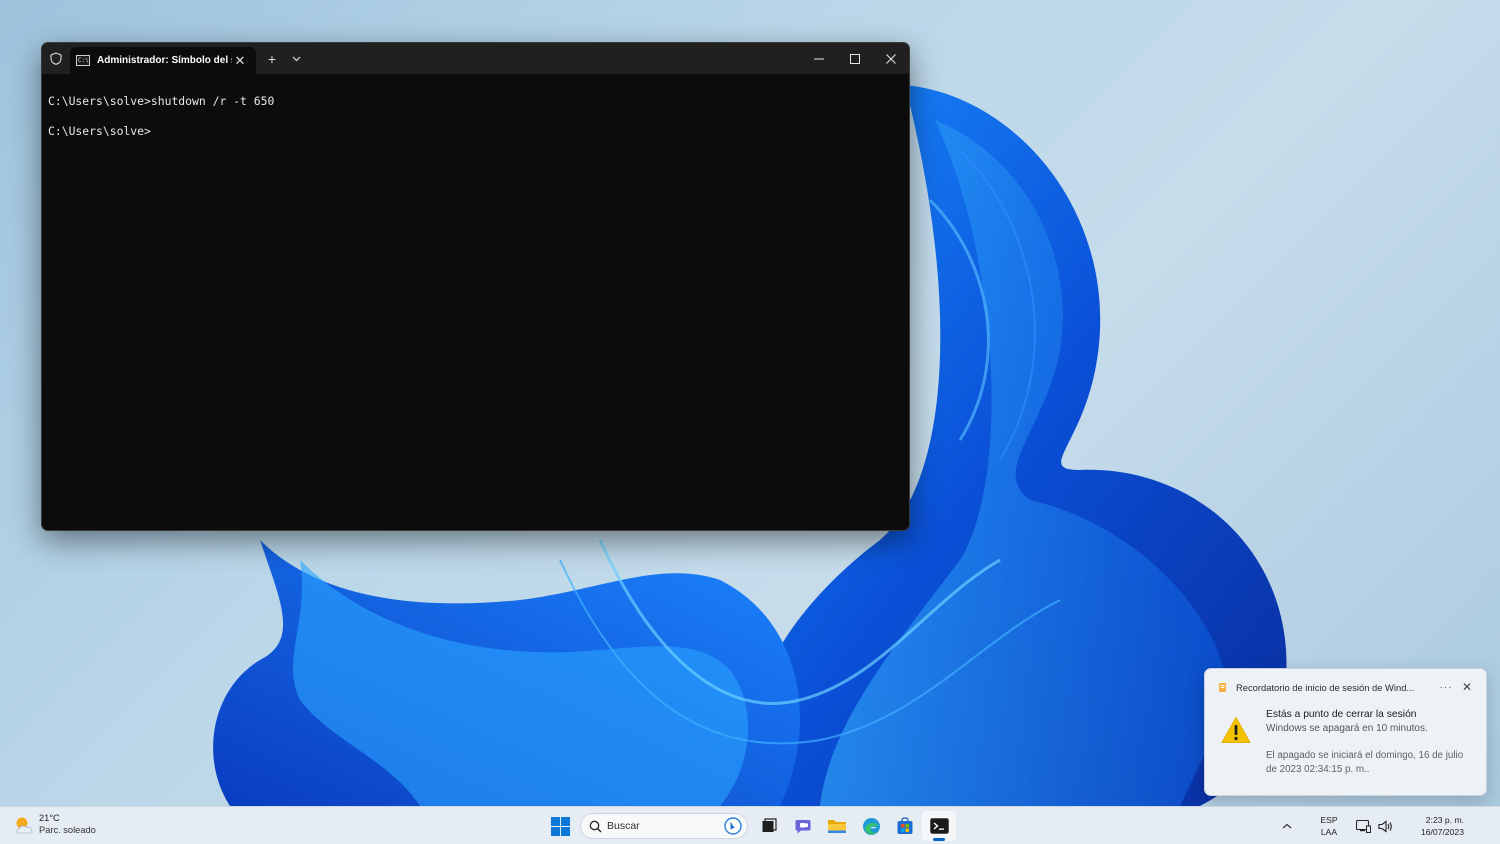 This screenshot has height=844, width=1500. What do you see at coordinates (1363, 826) in the screenshot?
I see `network-icon` at bounding box center [1363, 826].